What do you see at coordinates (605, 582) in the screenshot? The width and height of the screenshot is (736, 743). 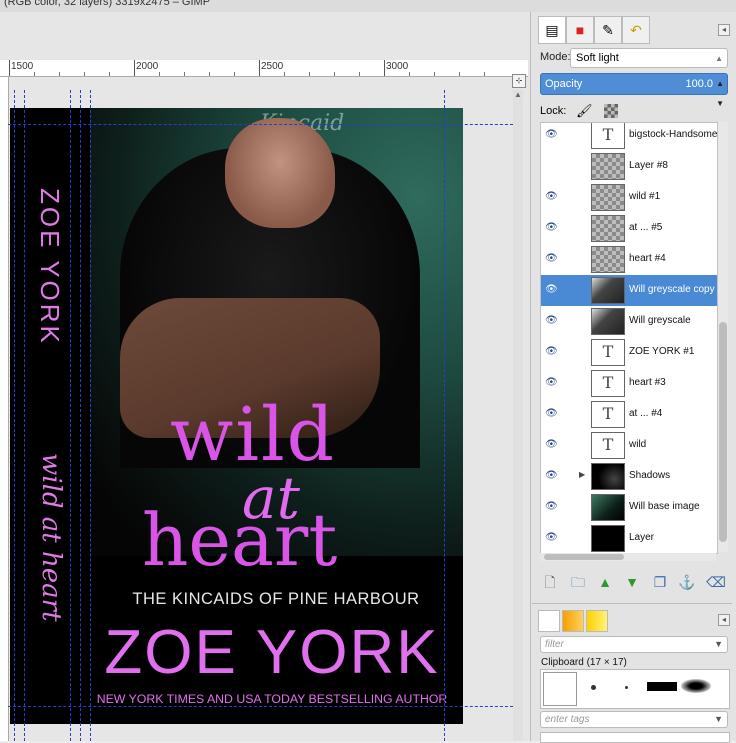 I see `raise-layer-icon: ▲` at bounding box center [605, 582].